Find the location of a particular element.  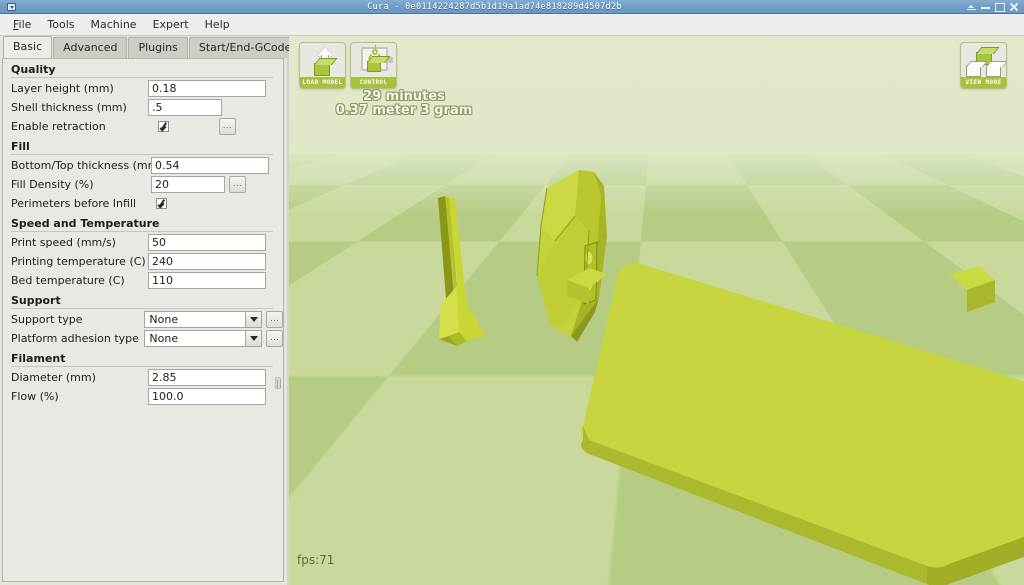

input-bottom-top-thickness is located at coordinates (210, 165).